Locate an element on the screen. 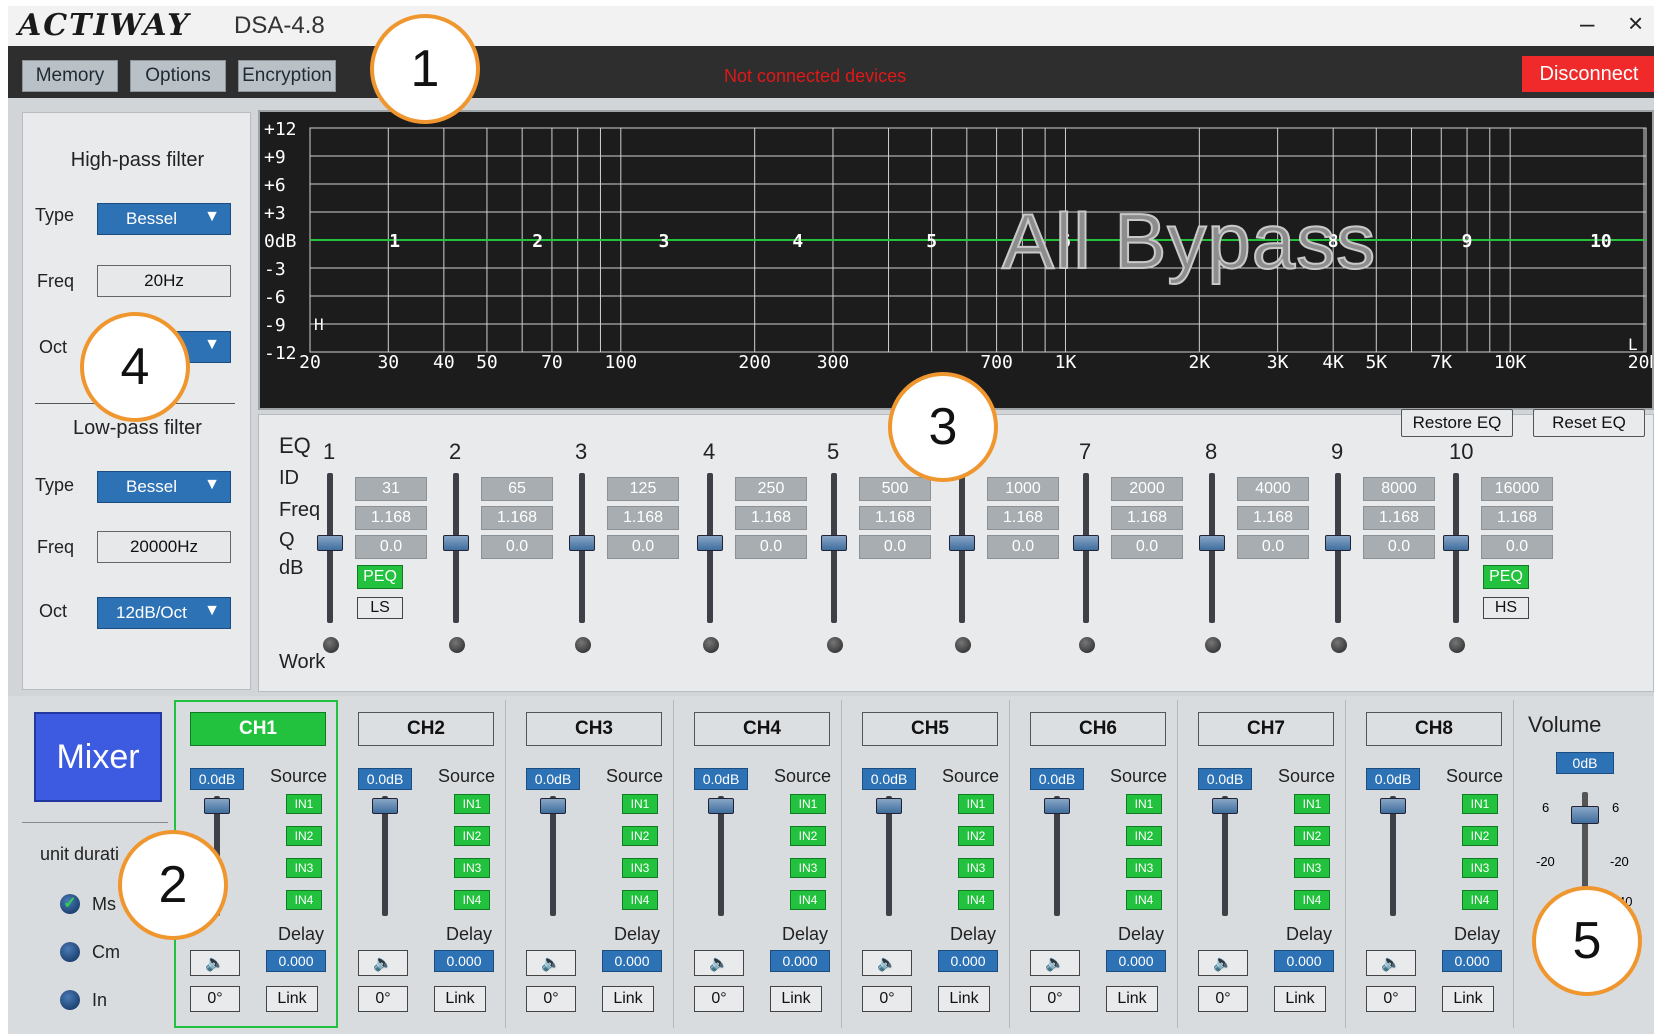 This screenshot has width=1654, height=1034. mixer-button: Mixer is located at coordinates (98, 757).